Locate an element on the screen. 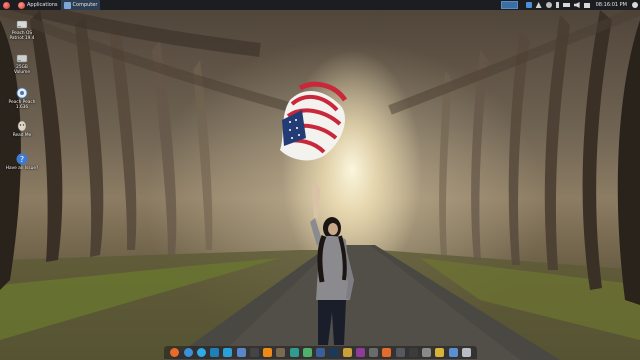 This screenshot has width=640, height=360. desktop-icon-label: Peach OS Patriot 19.4 is located at coordinates (22, 36).